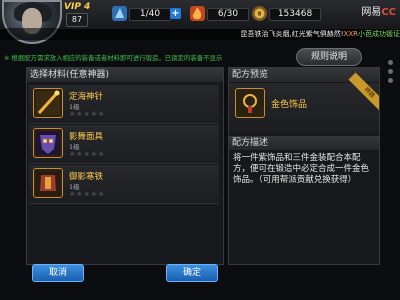 The height and width of the screenshot is (300, 400). I want to click on stamina-value: 6/30, so click(228, 14).